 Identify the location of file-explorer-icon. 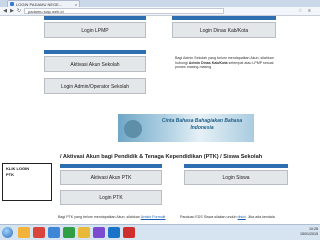
(24, 232).